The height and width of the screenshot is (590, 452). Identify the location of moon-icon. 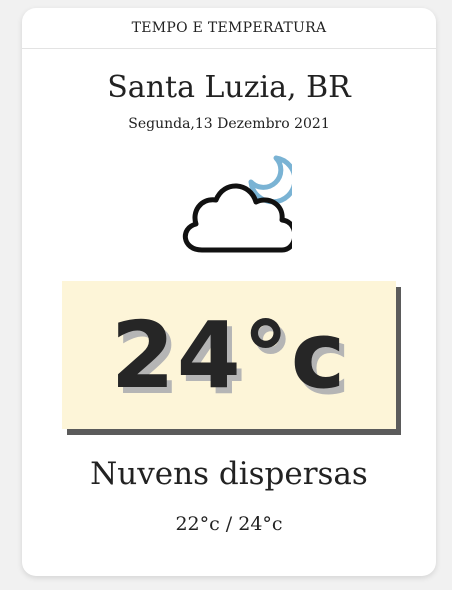
(273, 180).